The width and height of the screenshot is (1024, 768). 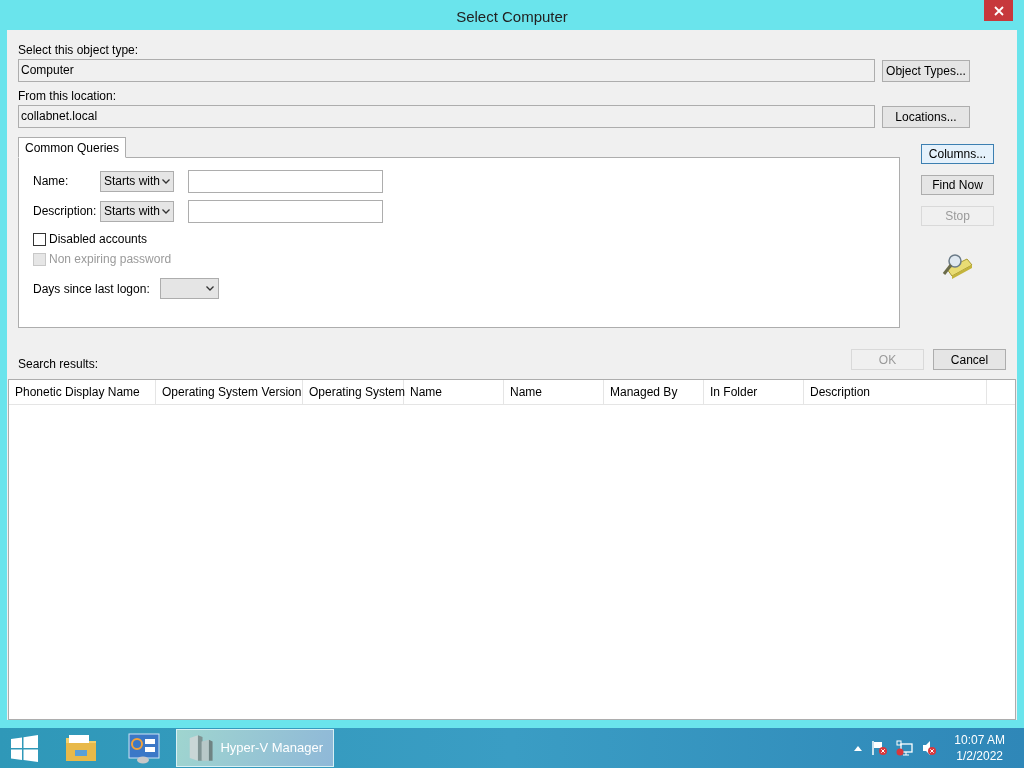 I want to click on column-header: Phonetic Display Name, so click(x=82, y=392).